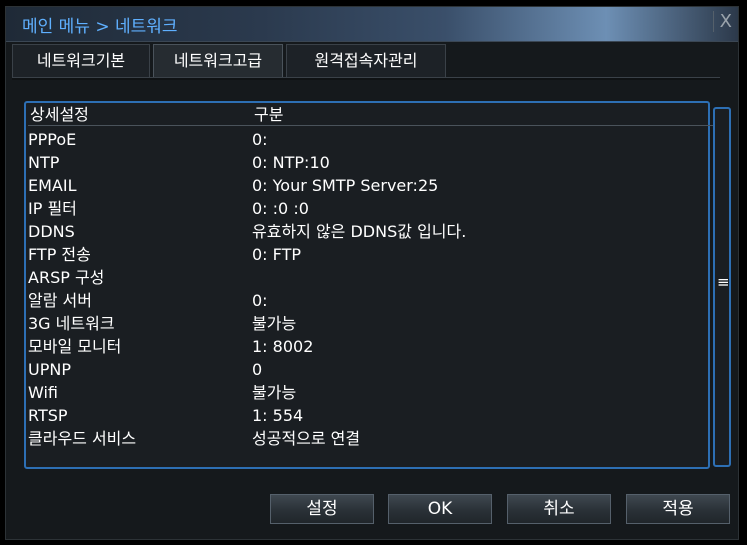 Image resolution: width=747 pixels, height=545 pixels. Describe the element at coordinates (44, 162) in the screenshot. I see `row-name: NTP` at that location.